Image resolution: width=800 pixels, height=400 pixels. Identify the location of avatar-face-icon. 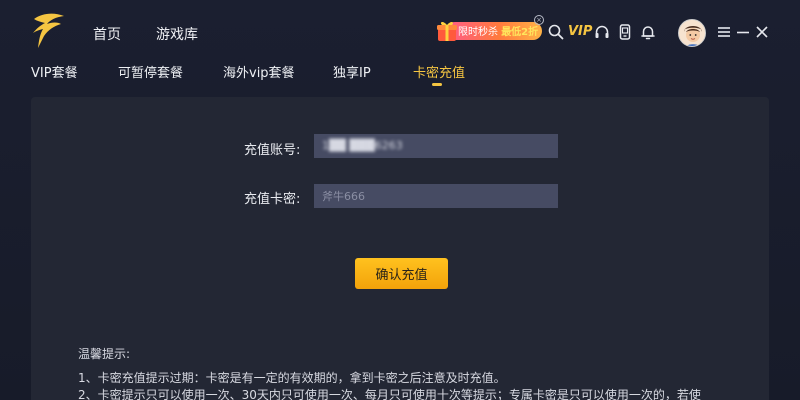
(692, 33).